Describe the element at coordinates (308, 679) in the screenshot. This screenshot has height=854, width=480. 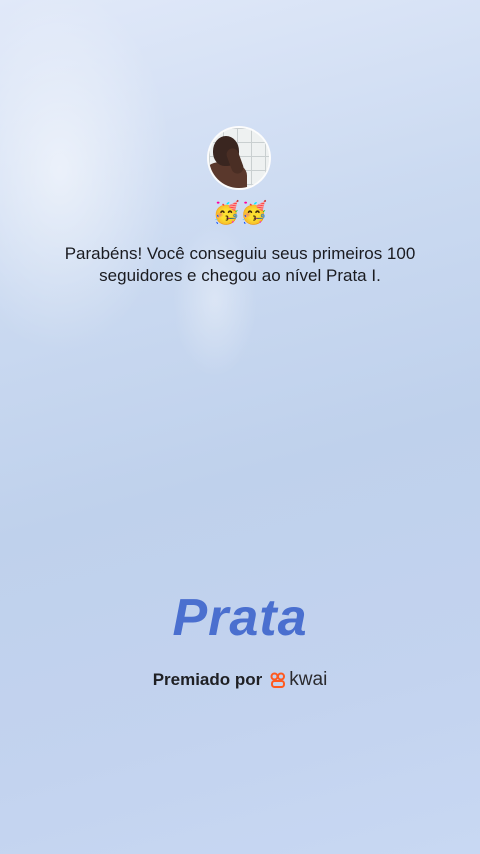
I see `brand-name: kwai` at that location.